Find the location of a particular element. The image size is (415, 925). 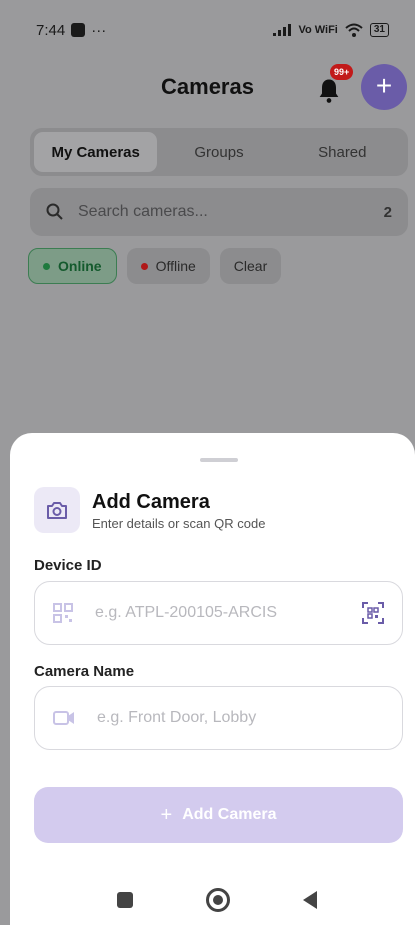

page-title: Cameras is located at coordinates (207, 86).